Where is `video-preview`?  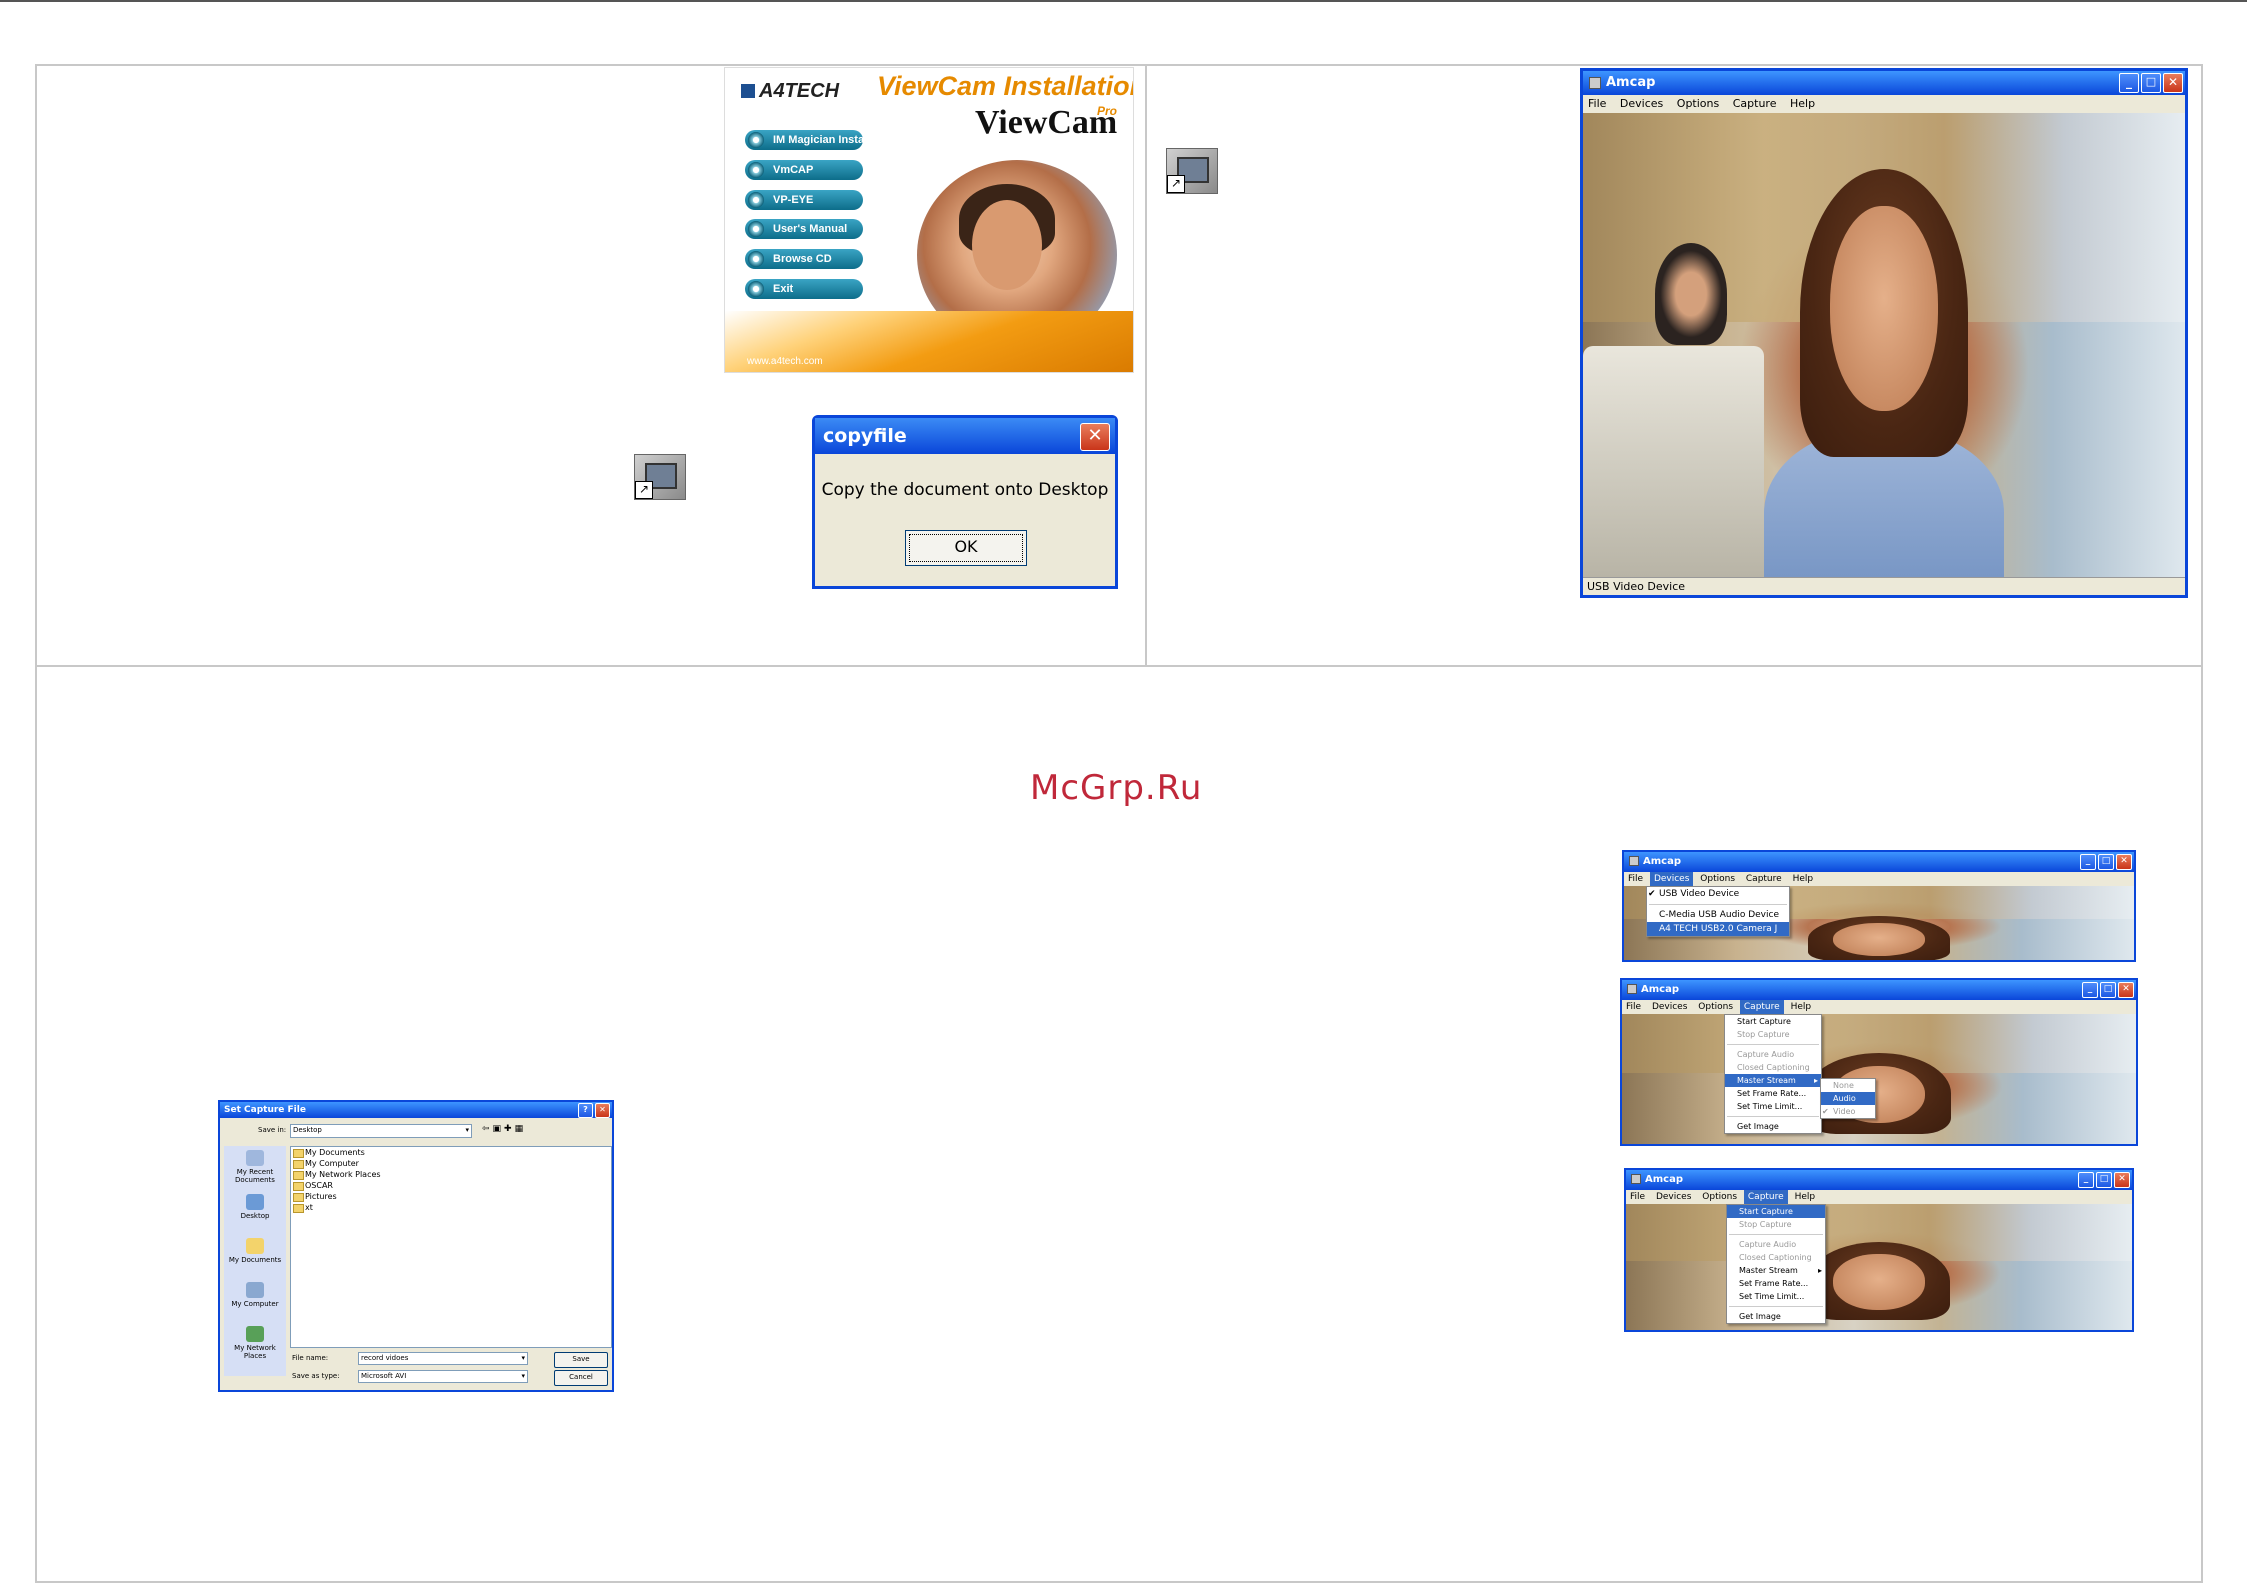 video-preview is located at coordinates (1879, 1267).